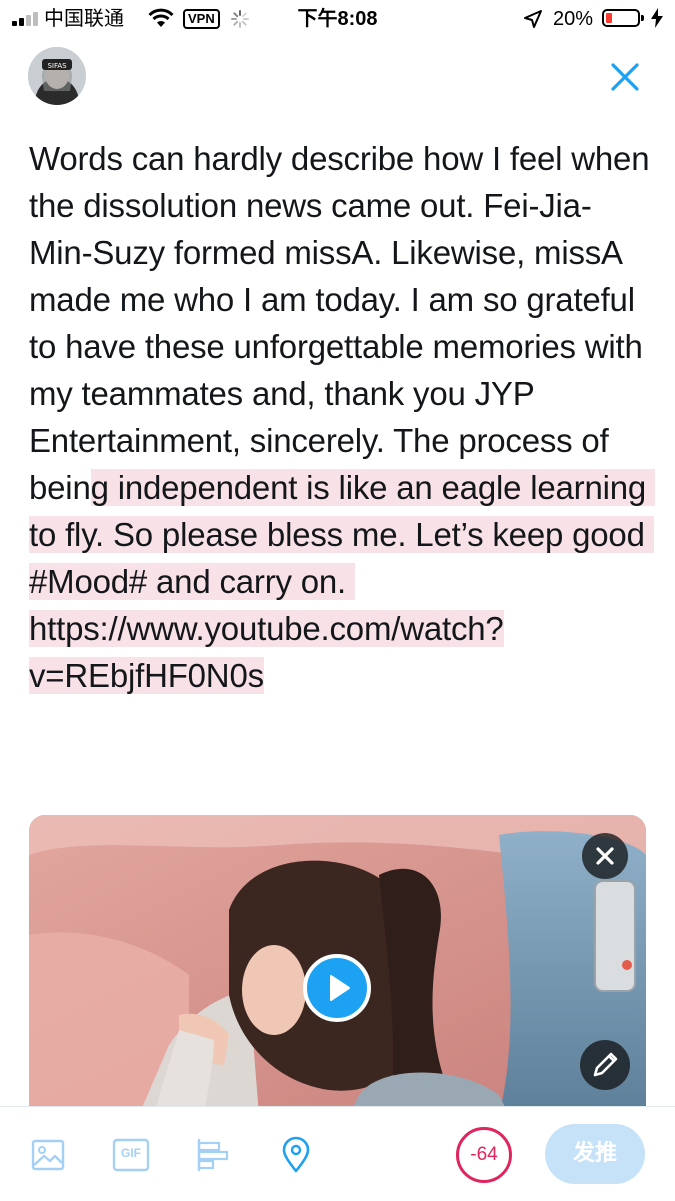 Image resolution: width=675 pixels, height=1201 pixels. Describe the element at coordinates (340, 988) in the screenshot. I see `play-icon` at that location.